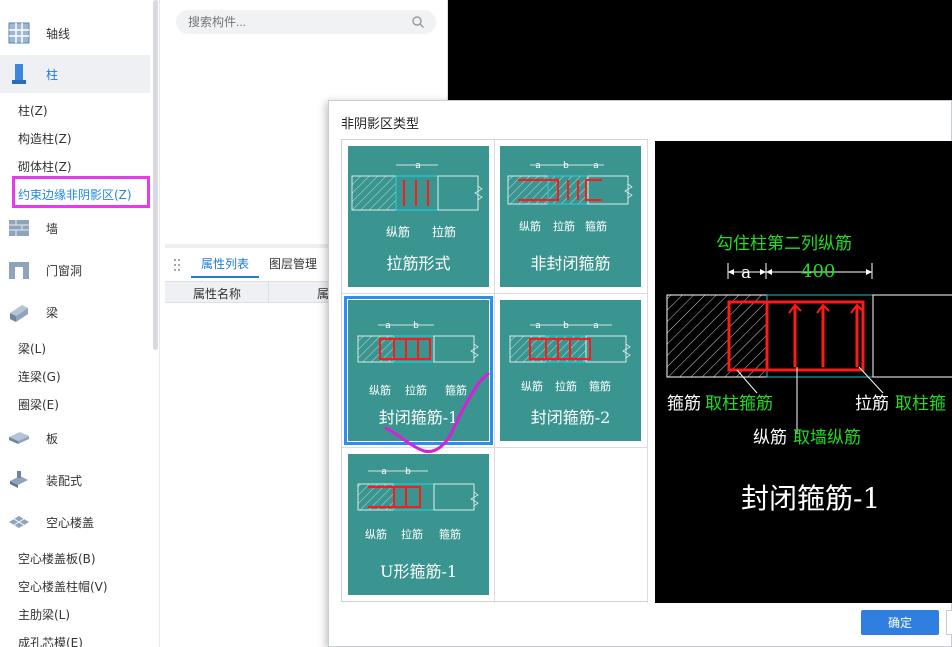 Image resolution: width=952 pixels, height=647 pixels. What do you see at coordinates (570, 417) in the screenshot?
I see `tile-name: 封闭箍筋-2` at bounding box center [570, 417].